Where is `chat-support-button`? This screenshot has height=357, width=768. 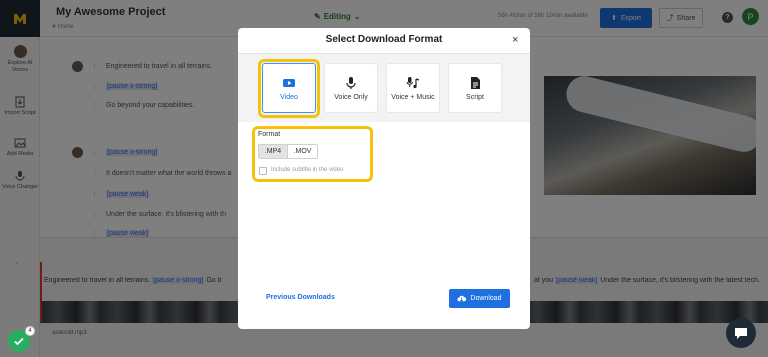 chat-support-button is located at coordinates (741, 333).